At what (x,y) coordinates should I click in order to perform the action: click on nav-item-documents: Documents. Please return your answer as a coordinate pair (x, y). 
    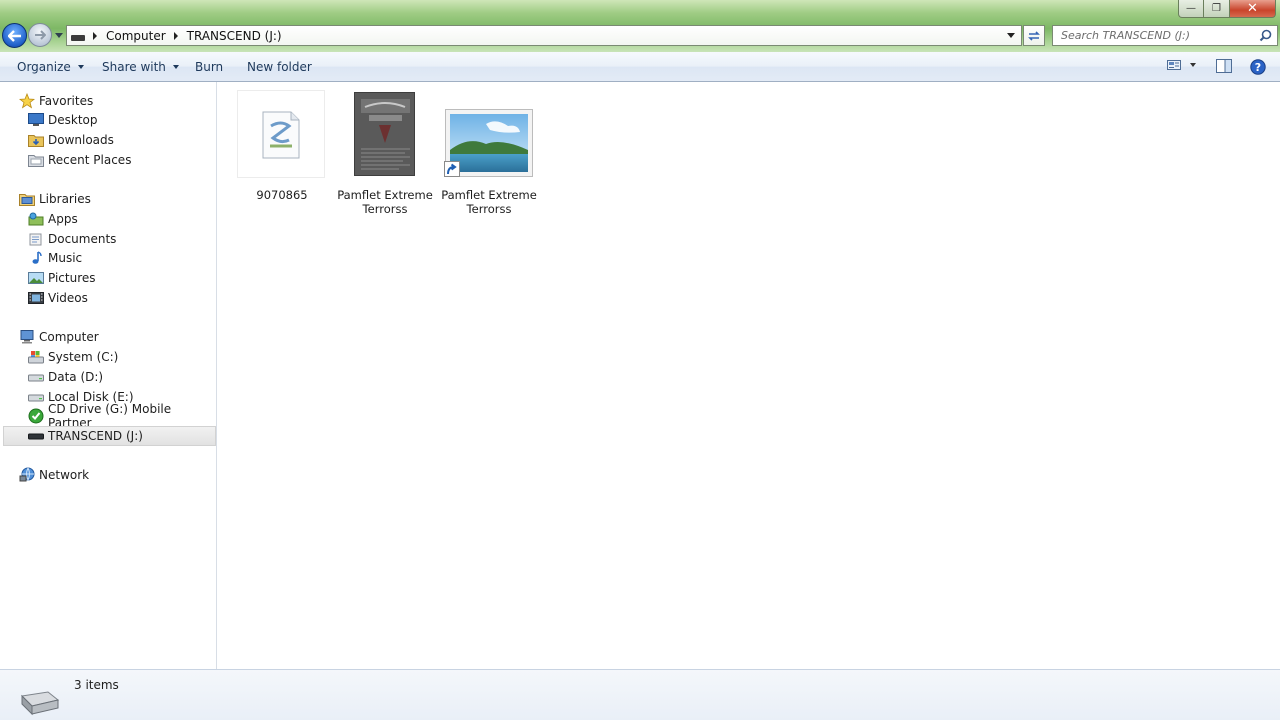
    Looking at the image, I should click on (108, 239).